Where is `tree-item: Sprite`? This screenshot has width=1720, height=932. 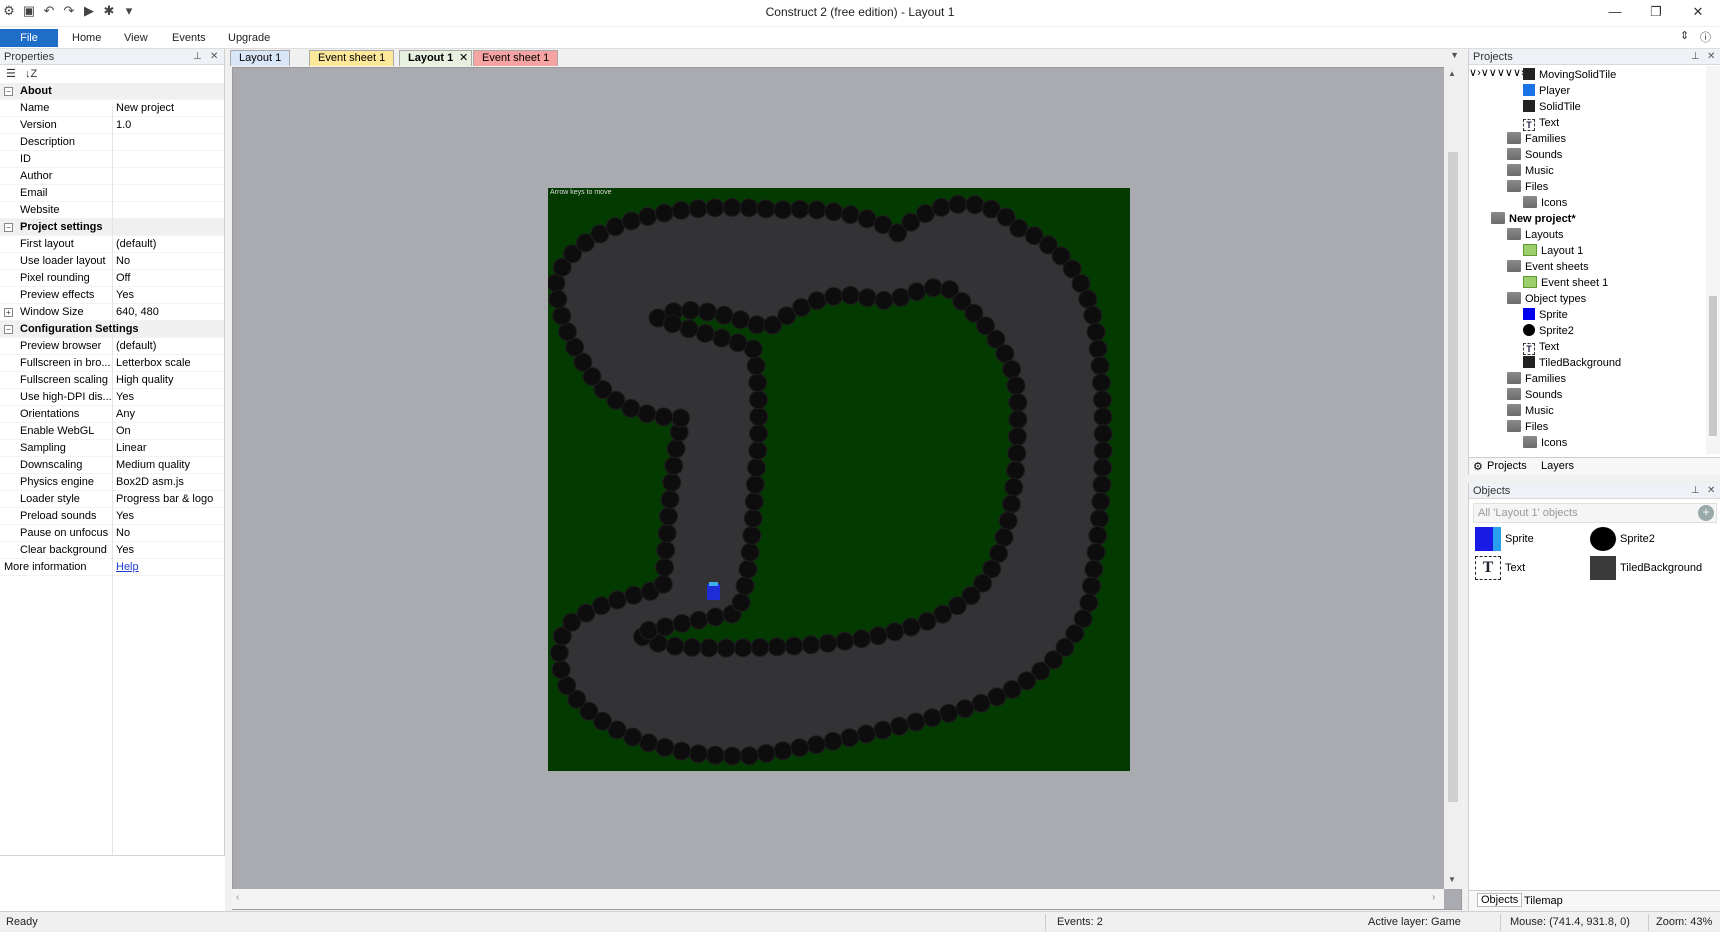
tree-item: Sprite is located at coordinates (1545, 315).